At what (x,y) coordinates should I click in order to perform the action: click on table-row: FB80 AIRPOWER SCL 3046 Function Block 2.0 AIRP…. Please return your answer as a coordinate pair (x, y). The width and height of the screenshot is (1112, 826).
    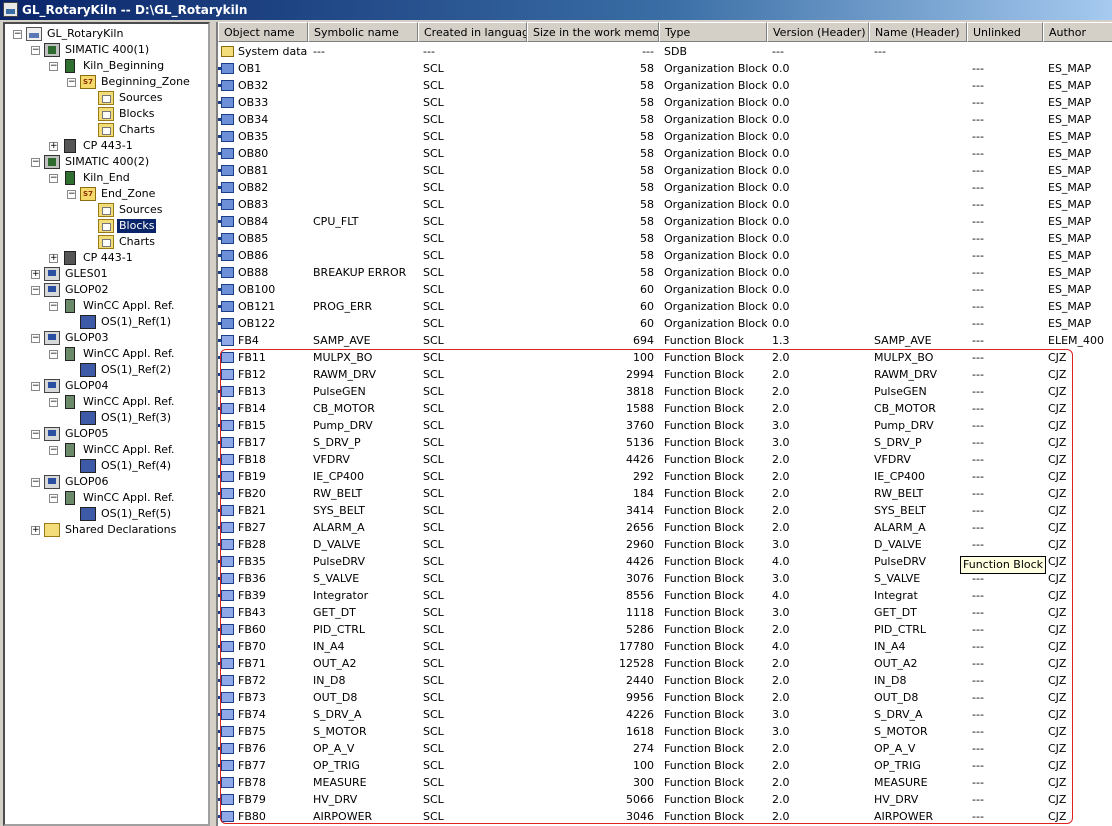
    Looking at the image, I should click on (665, 816).